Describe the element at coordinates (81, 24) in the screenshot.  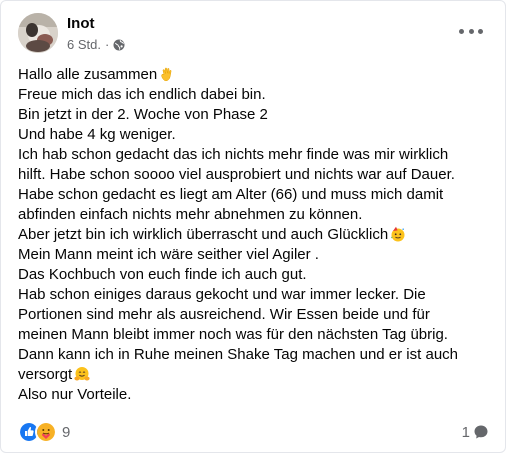
I see `author-name: Inot` at that location.